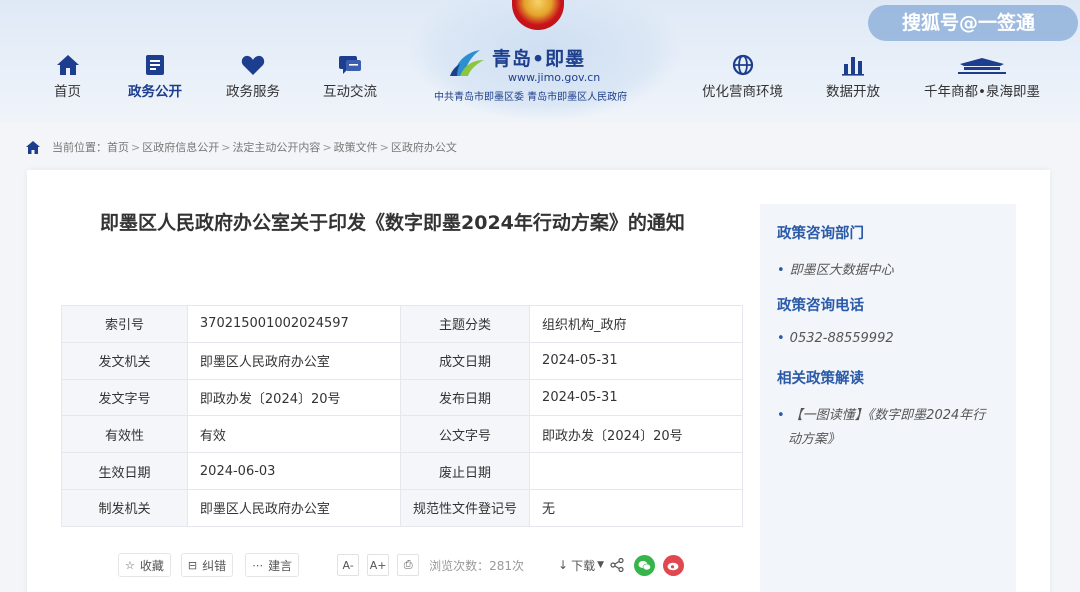 This screenshot has width=1080, height=592. What do you see at coordinates (294, 434) in the screenshot?
I see `meta-value: 有效` at bounding box center [294, 434].